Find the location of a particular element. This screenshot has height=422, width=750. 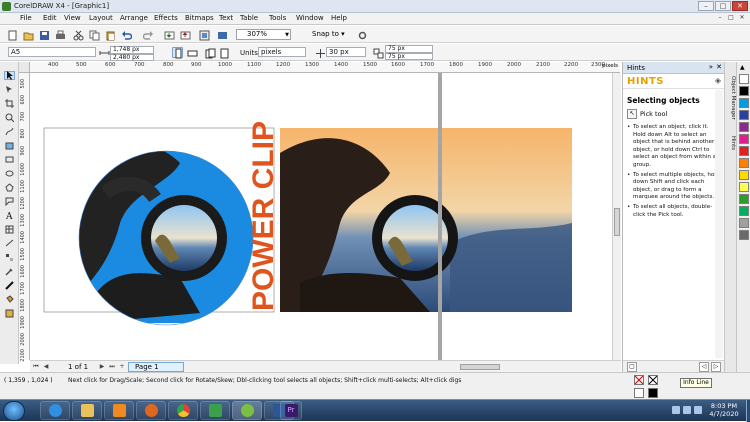

docker-close-icon: ✕ is located at coordinates (719, 67).